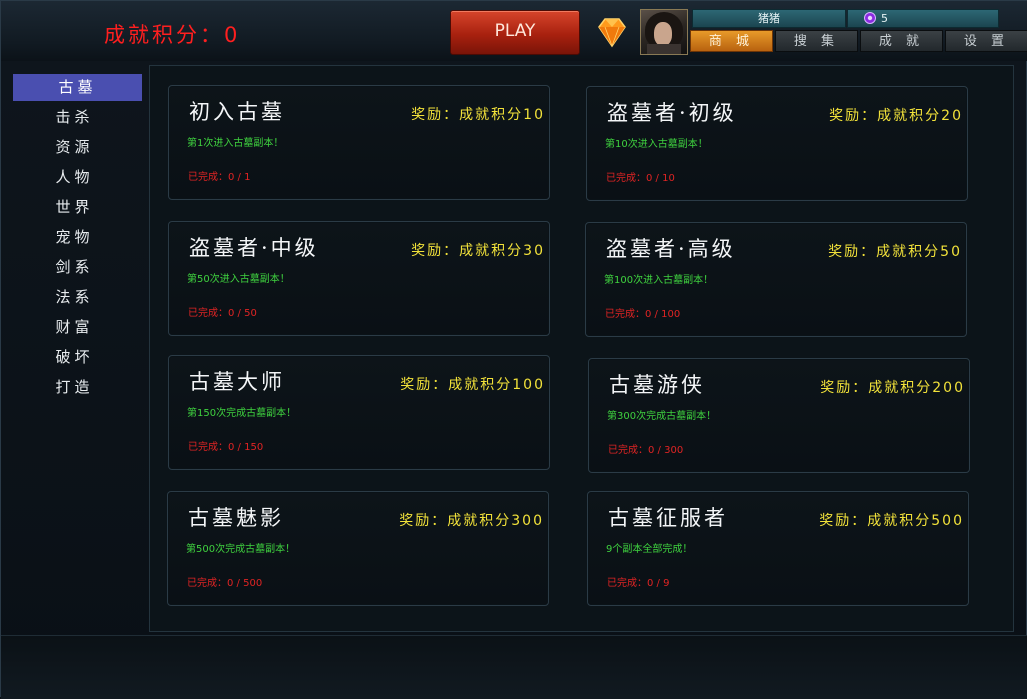 This screenshot has height=699, width=1027. Describe the element at coordinates (896, 116) in the screenshot. I see `achievement-reward: 奖励：成就积分20` at that location.